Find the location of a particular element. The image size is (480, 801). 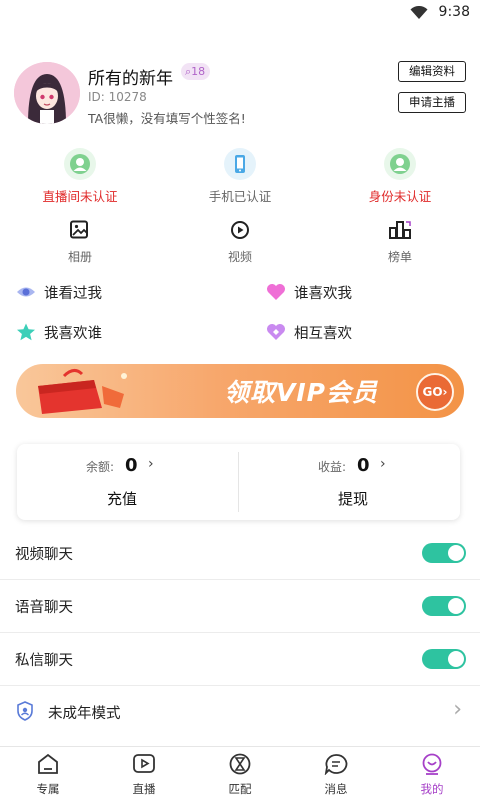

avatar is located at coordinates (47, 93).